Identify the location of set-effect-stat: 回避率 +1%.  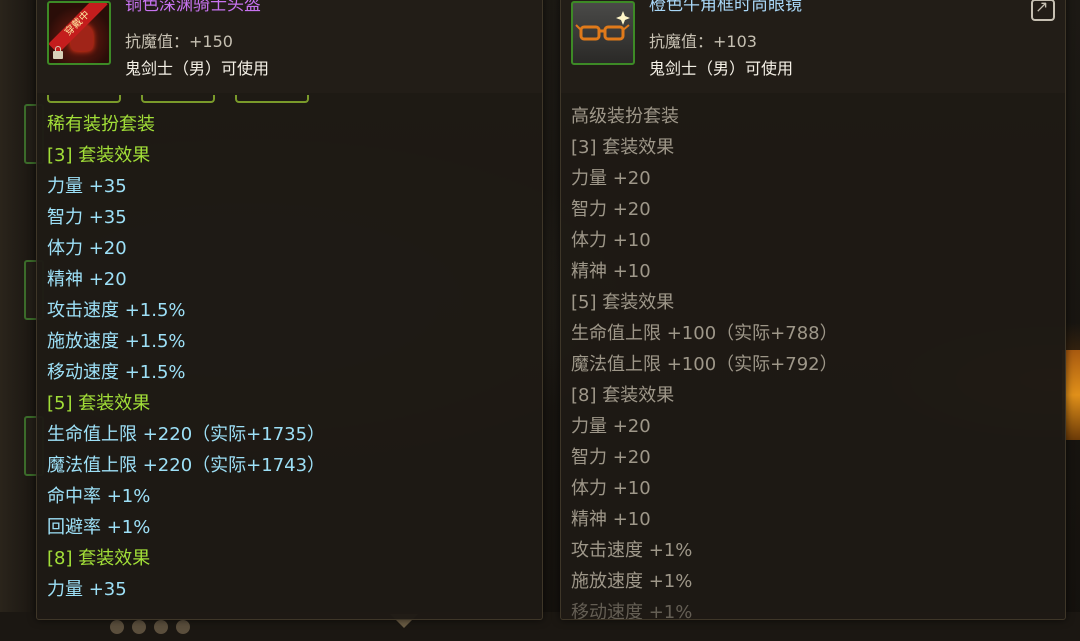
(99, 527).